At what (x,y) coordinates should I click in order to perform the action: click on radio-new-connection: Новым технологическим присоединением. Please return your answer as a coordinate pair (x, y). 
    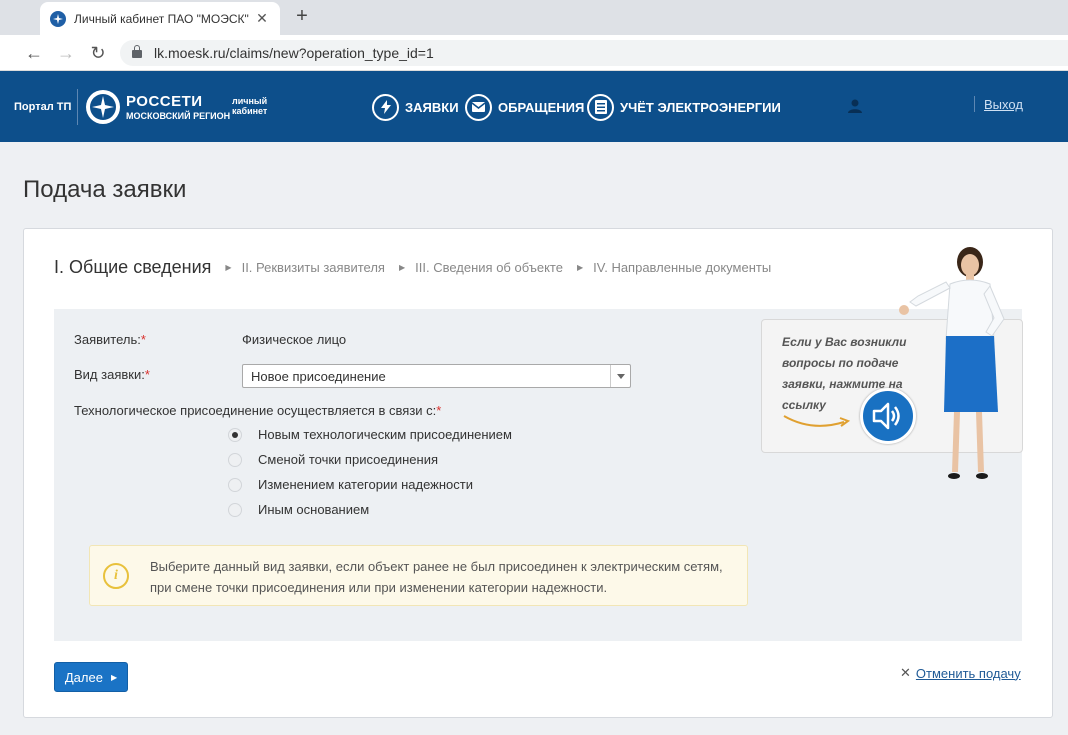
    Looking at the image, I should click on (370, 434).